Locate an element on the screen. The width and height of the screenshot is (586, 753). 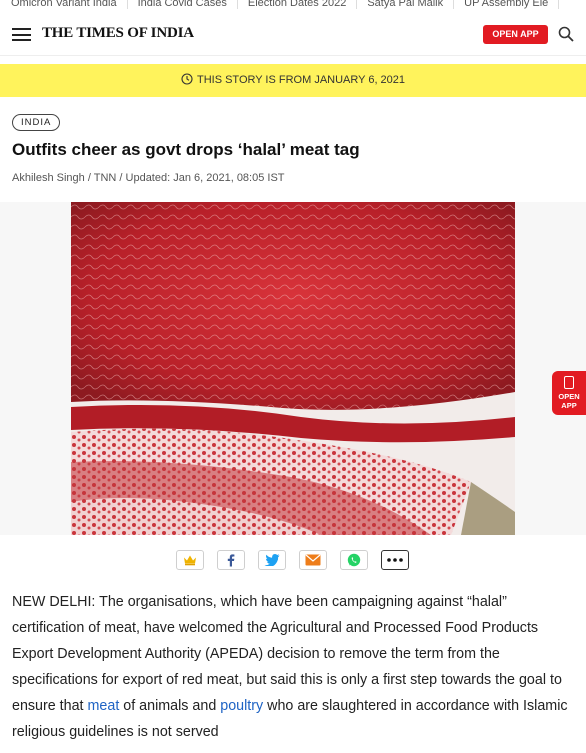
archive-notice: THIS STORY IS FROM JANUARY 6, 2021 is located at coordinates (293, 80).